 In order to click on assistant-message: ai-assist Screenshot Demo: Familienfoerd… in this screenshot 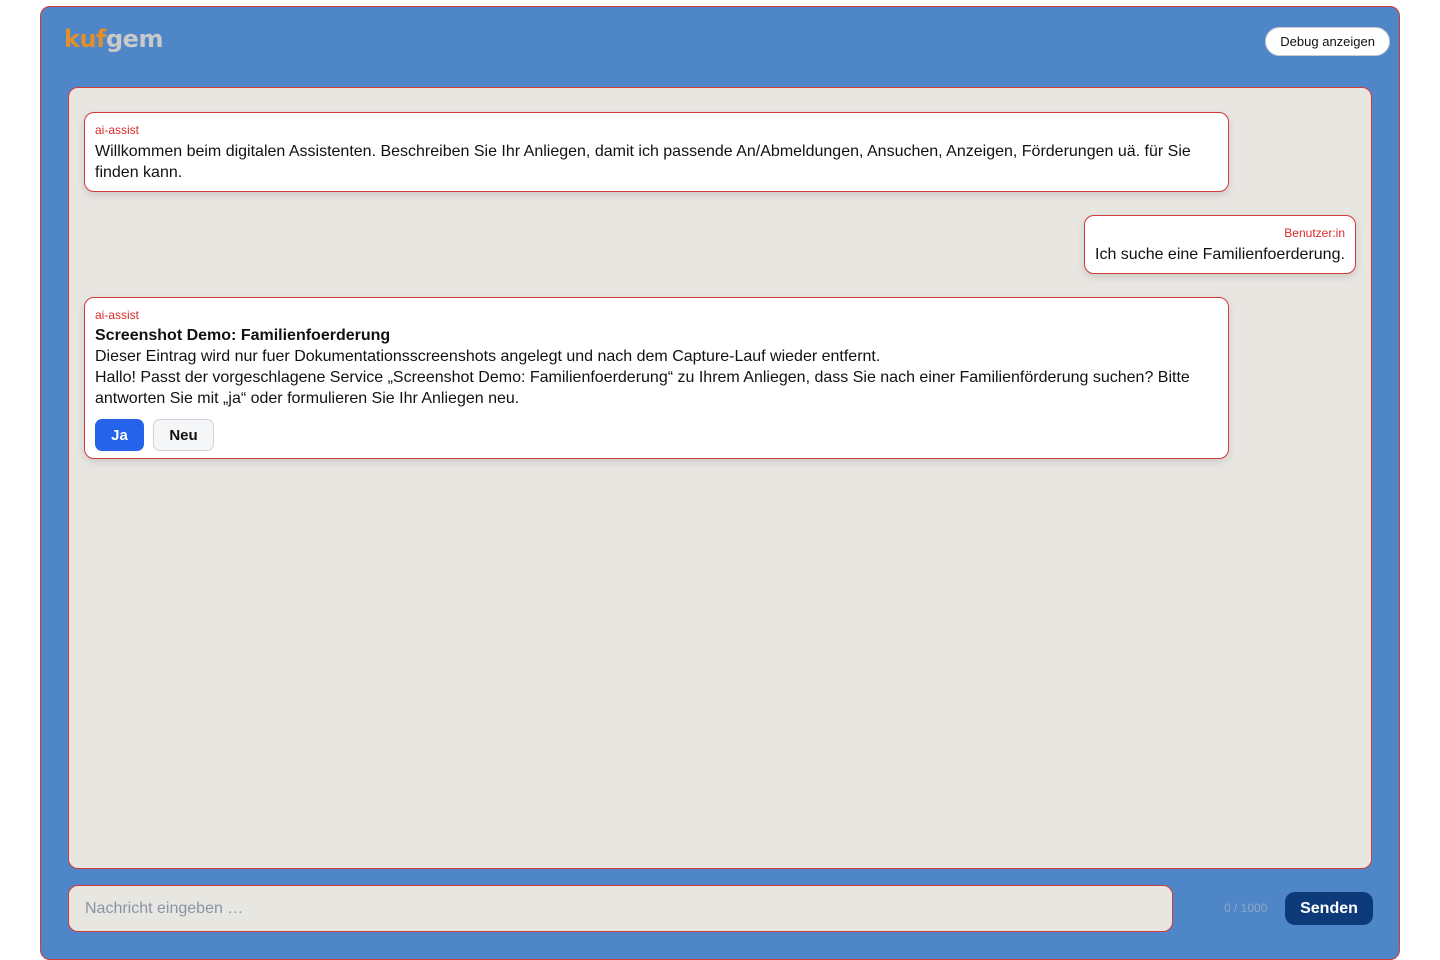, I will do `click(656, 378)`.